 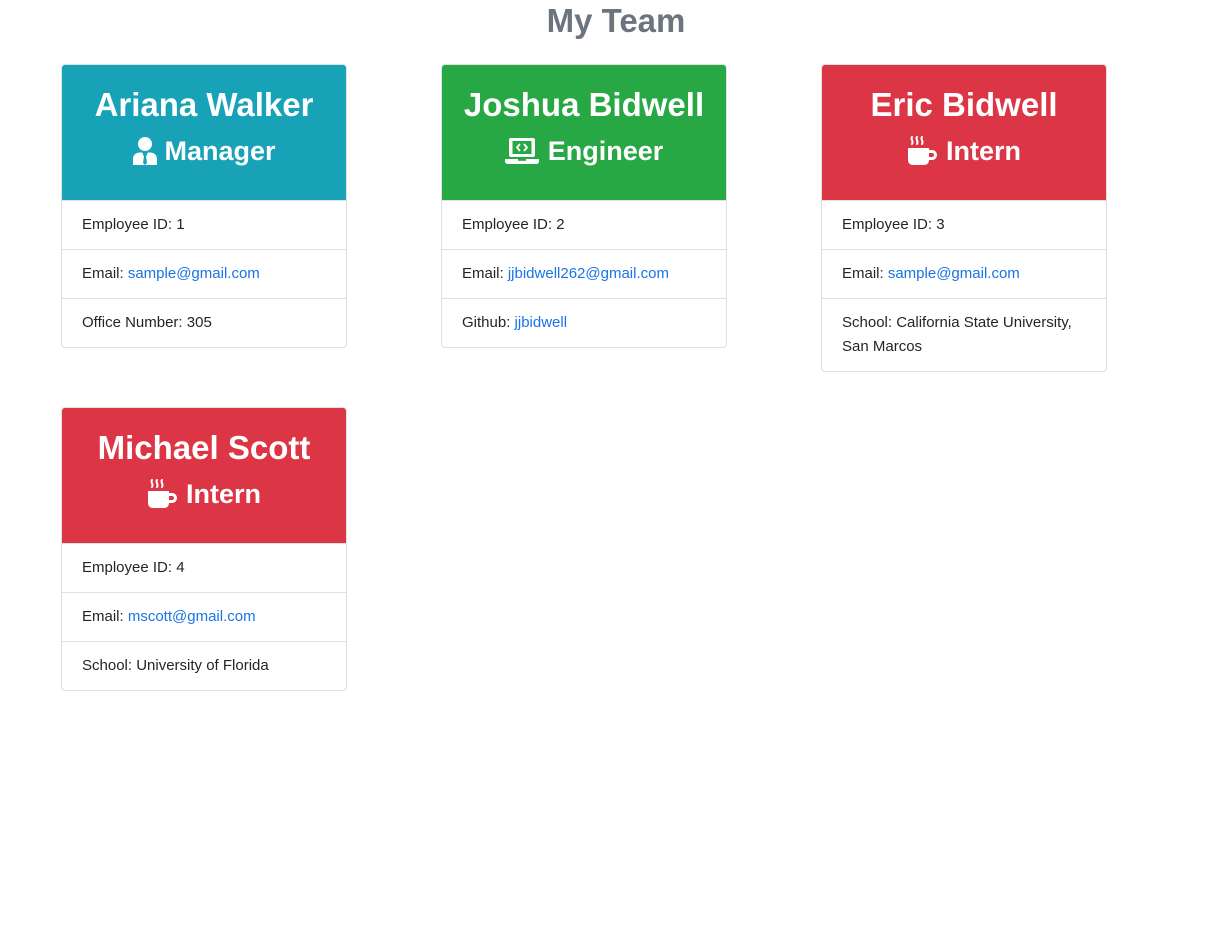 What do you see at coordinates (204, 322) in the screenshot?
I see `employee-office-number: Office Number: 305` at bounding box center [204, 322].